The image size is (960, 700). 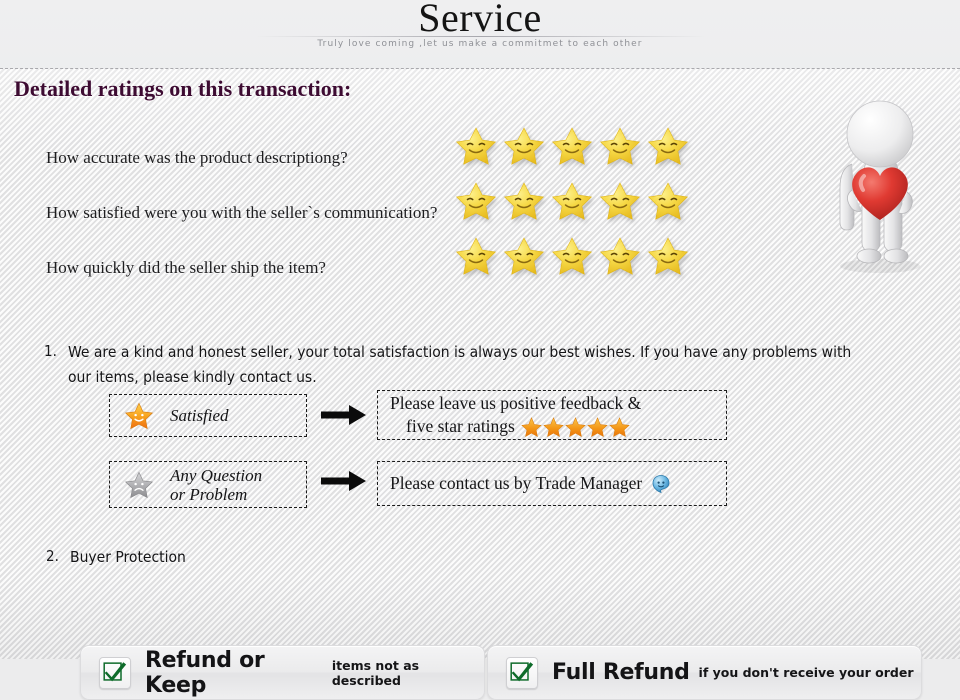 What do you see at coordinates (460, 426) in the screenshot?
I see `feedback-line-2: five star ratings` at bounding box center [460, 426].